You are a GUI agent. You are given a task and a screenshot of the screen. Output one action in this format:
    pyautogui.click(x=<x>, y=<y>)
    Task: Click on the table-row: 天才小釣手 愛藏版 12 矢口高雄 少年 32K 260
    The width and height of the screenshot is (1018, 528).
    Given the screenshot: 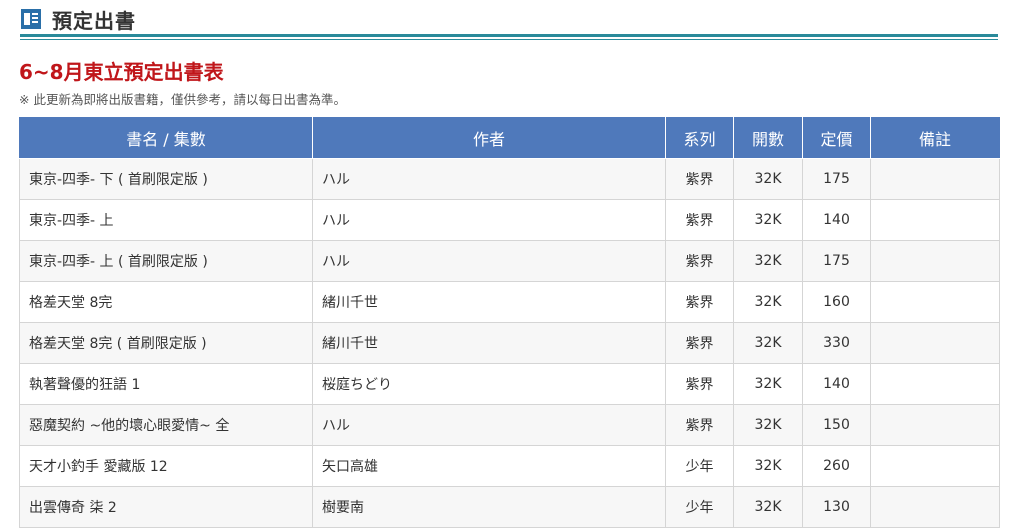 What is the action you would take?
    pyautogui.click(x=509, y=466)
    